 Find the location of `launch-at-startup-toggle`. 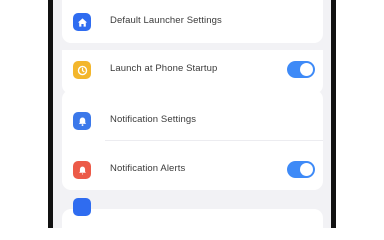

launch-at-startup-toggle is located at coordinates (301, 69).